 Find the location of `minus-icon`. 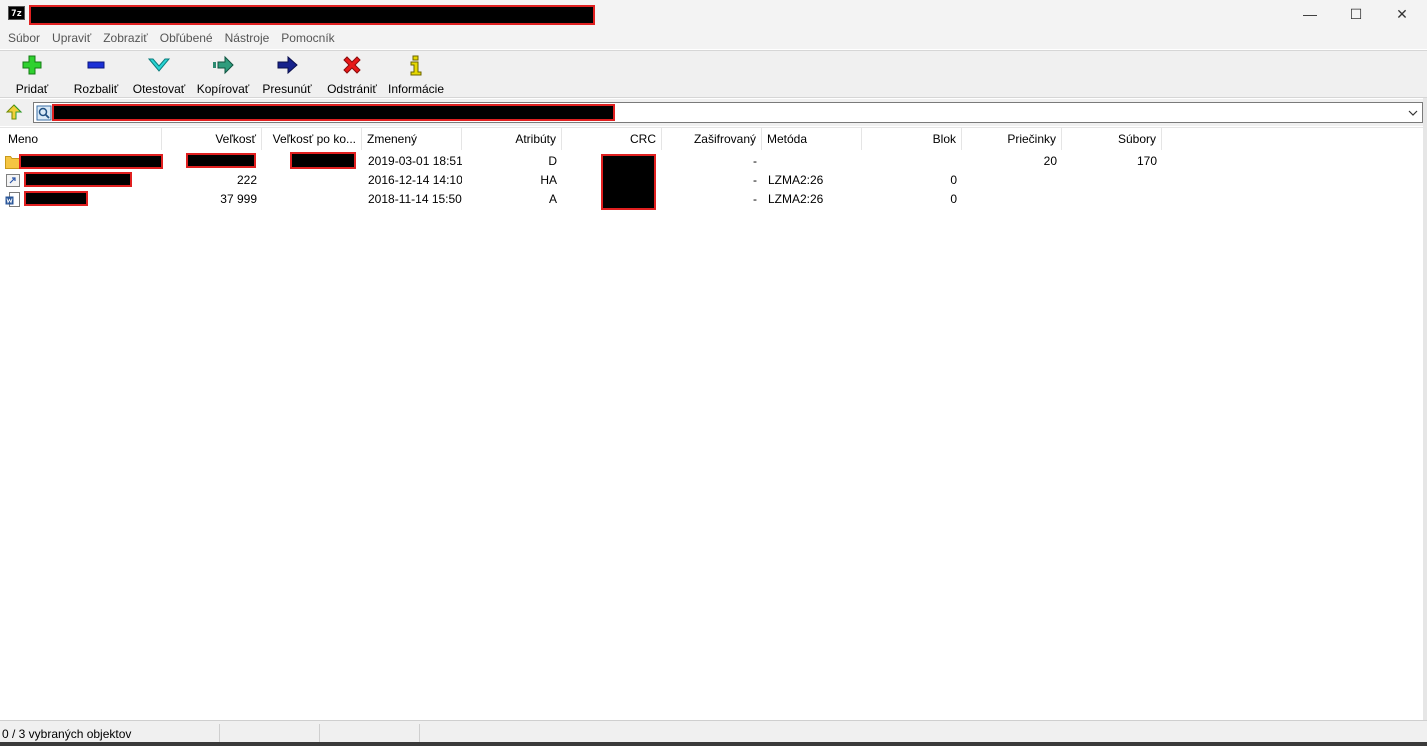

minus-icon is located at coordinates (96, 65).